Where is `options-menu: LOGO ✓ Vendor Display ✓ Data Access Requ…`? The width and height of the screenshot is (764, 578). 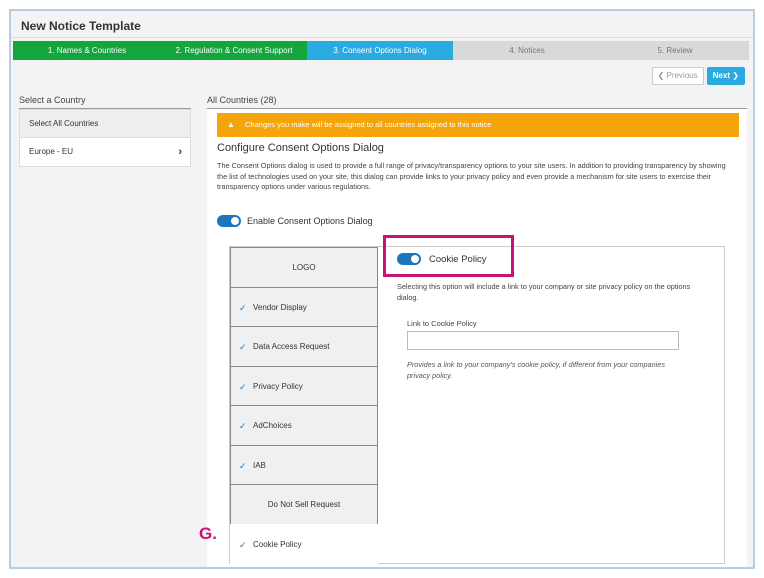 options-menu: LOGO ✓ Vendor Display ✓ Data Access Requ… is located at coordinates (304, 405).